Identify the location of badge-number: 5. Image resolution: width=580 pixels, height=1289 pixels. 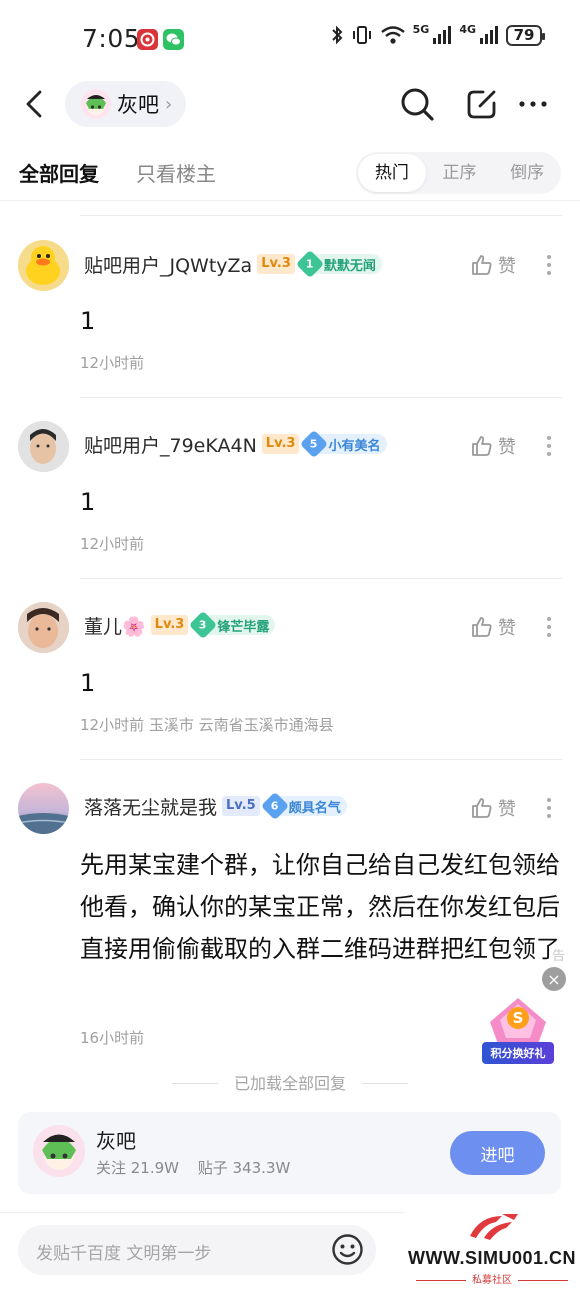
(314, 444).